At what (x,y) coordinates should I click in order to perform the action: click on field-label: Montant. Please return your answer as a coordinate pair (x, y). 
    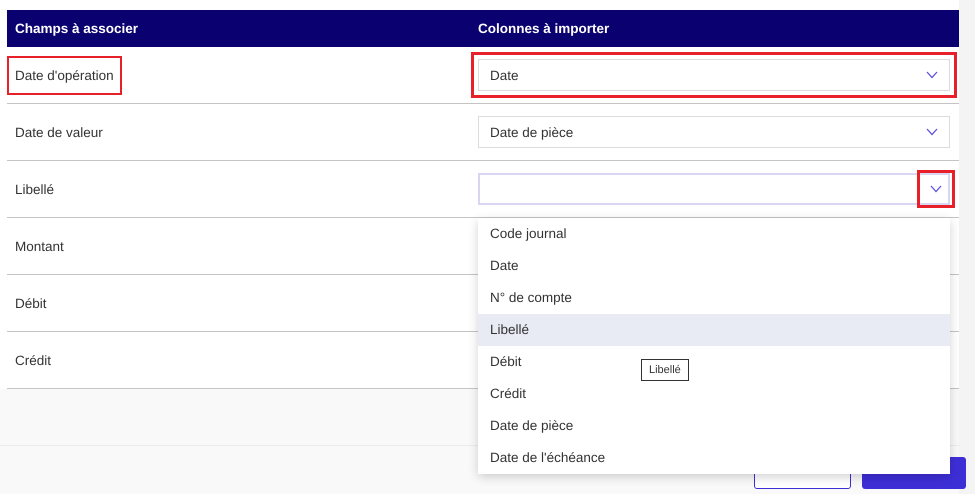
    Looking at the image, I should click on (39, 247).